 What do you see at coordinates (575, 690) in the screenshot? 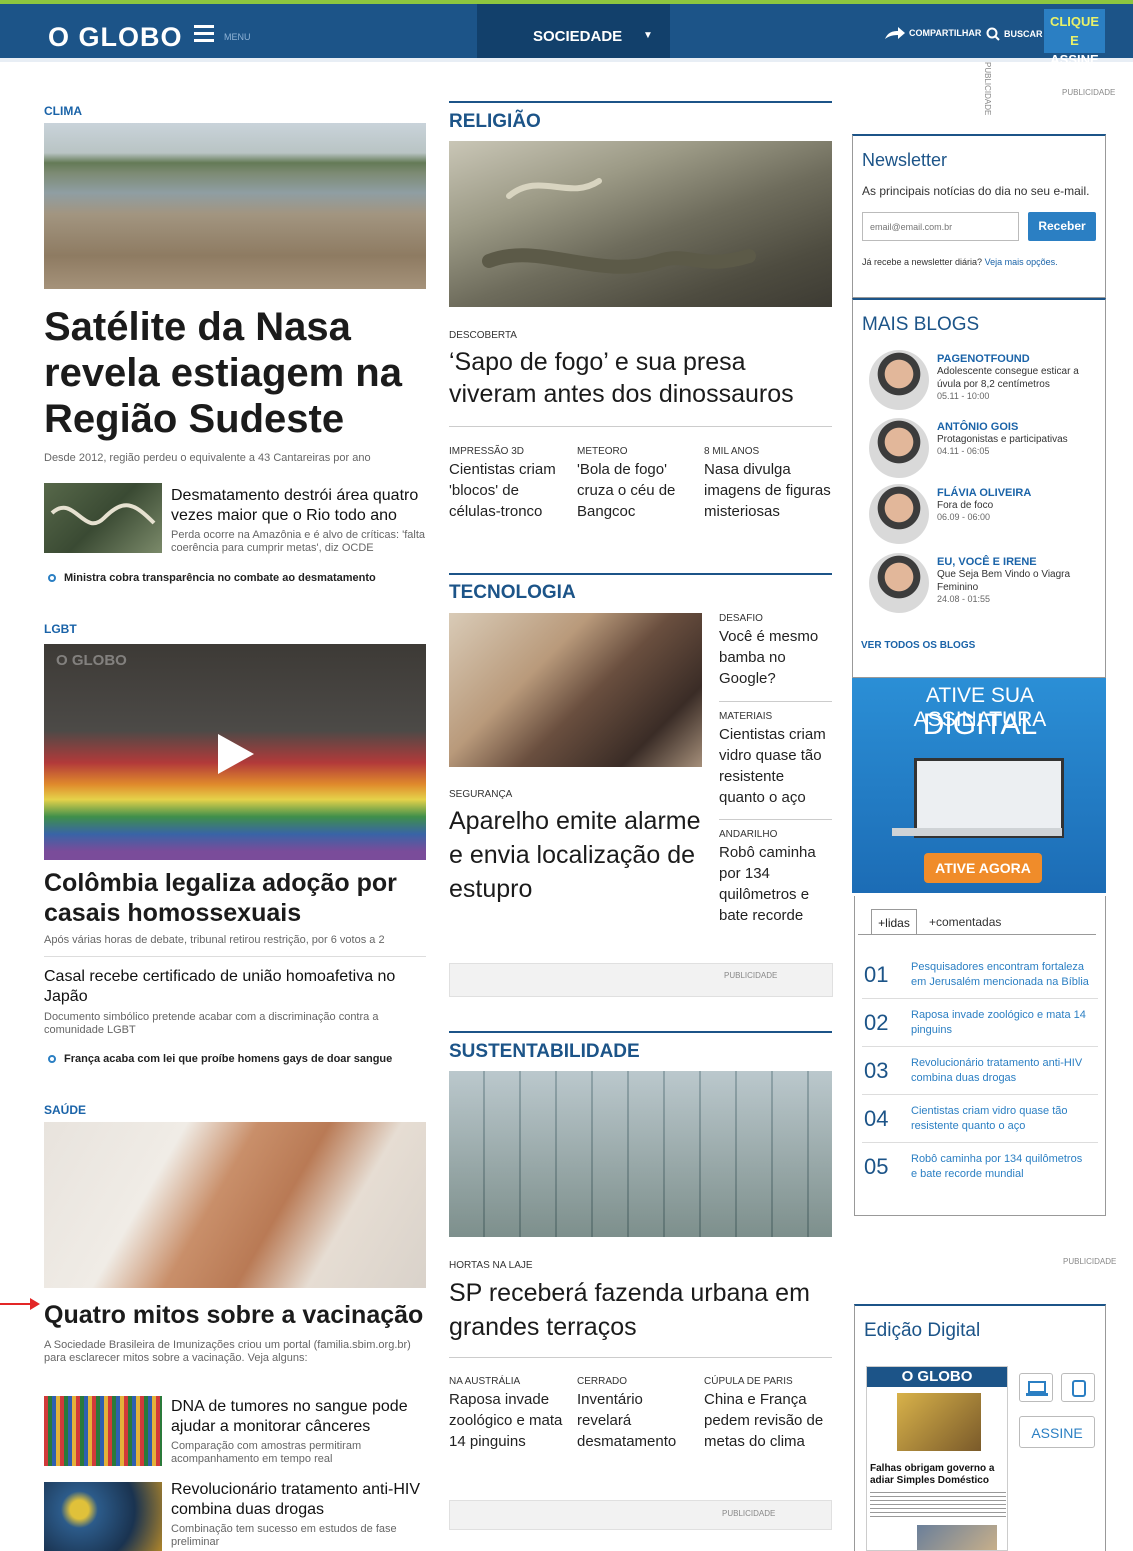
I see `woman-coffee-photo` at bounding box center [575, 690].